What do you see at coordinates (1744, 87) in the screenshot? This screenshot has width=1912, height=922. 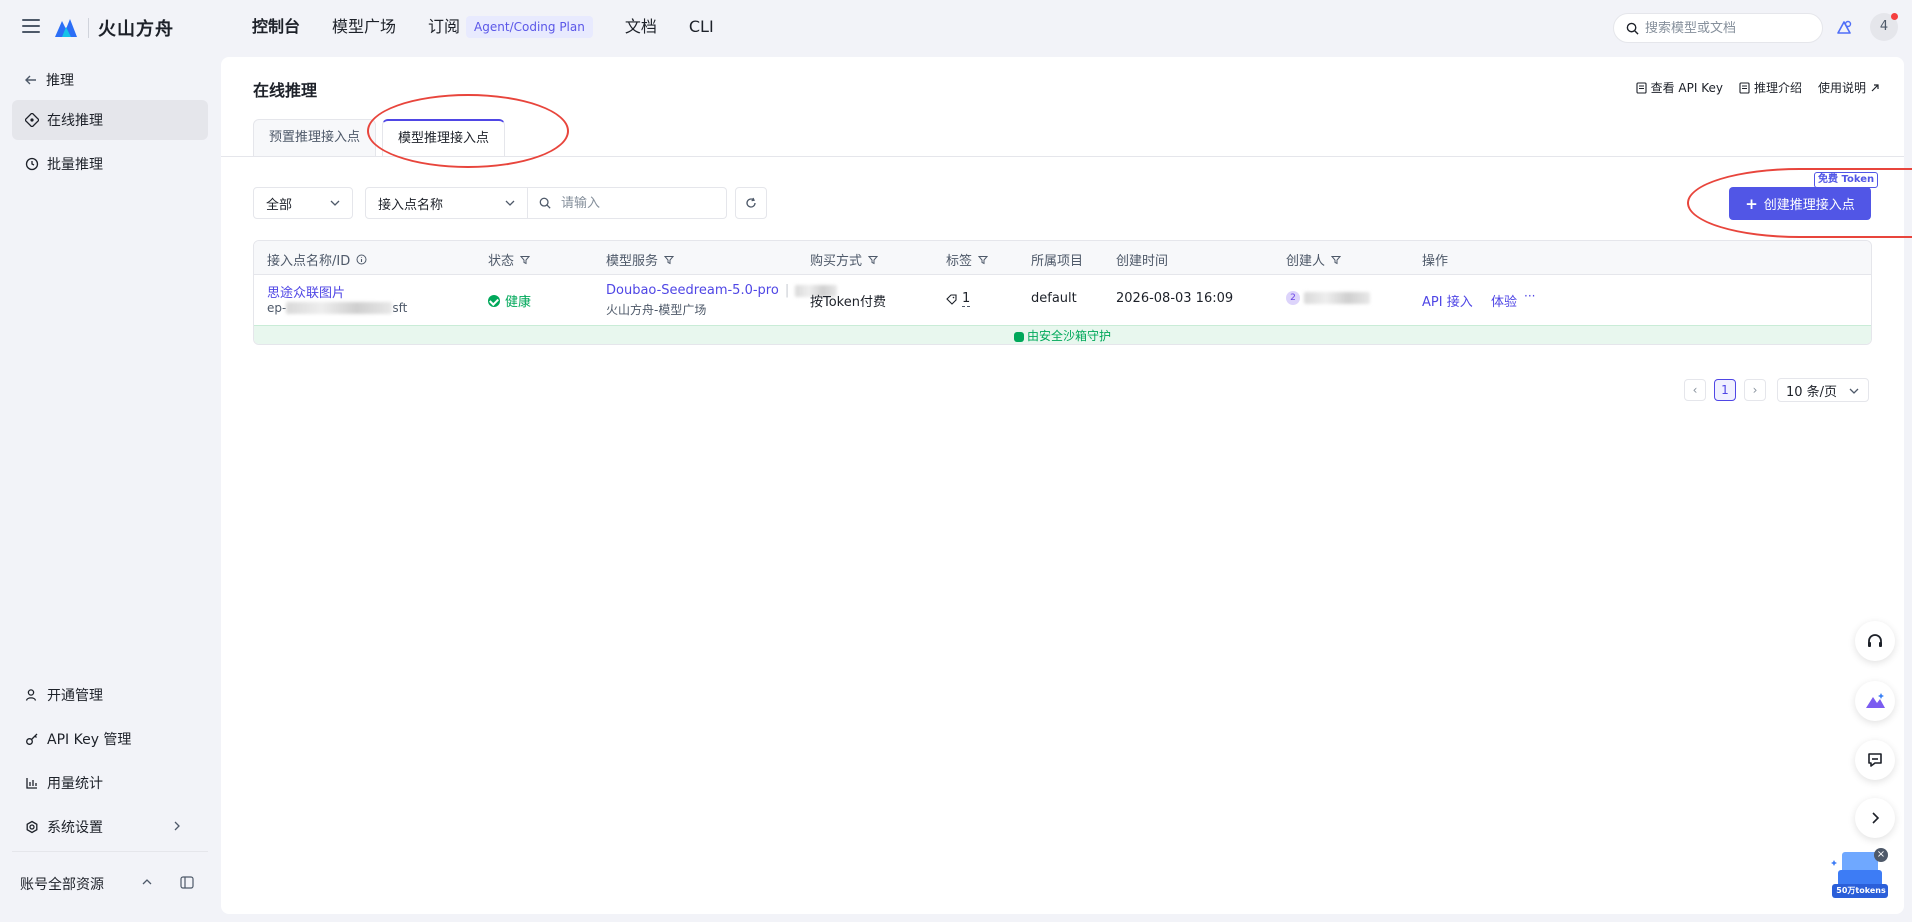 I see `document-icon` at bounding box center [1744, 87].